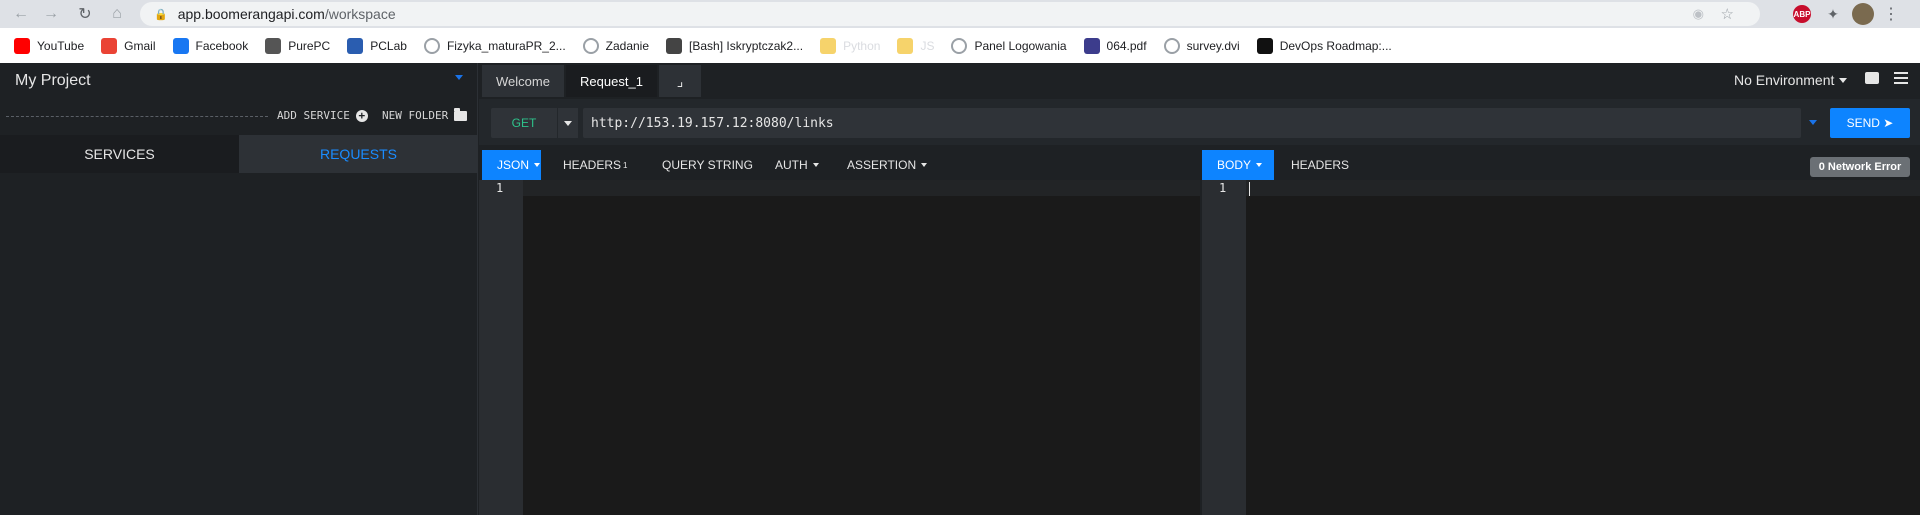 Image resolution: width=1920 pixels, height=515 pixels. What do you see at coordinates (1192, 123) in the screenshot?
I see `url-input: http://153.19.157.12:8080/links` at bounding box center [1192, 123].